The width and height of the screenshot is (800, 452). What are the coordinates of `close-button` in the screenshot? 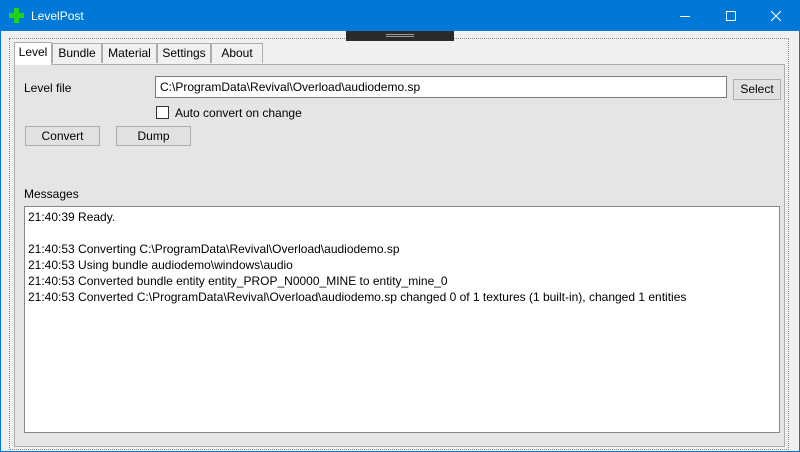 It's located at (776, 16).